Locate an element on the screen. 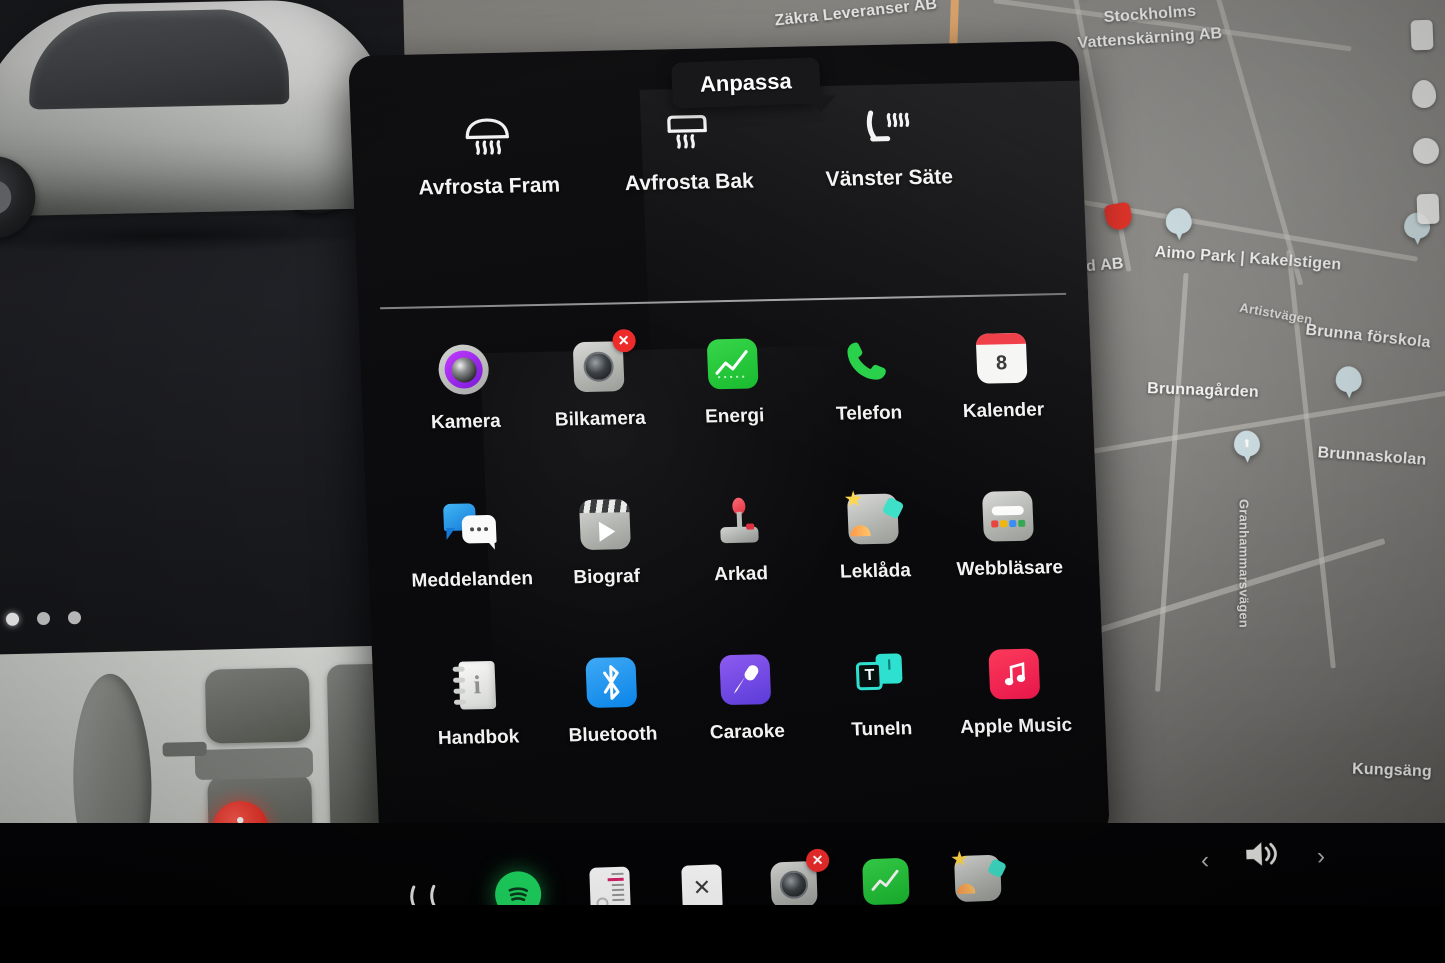  climate-label: Vänster Säte is located at coordinates (889, 178).